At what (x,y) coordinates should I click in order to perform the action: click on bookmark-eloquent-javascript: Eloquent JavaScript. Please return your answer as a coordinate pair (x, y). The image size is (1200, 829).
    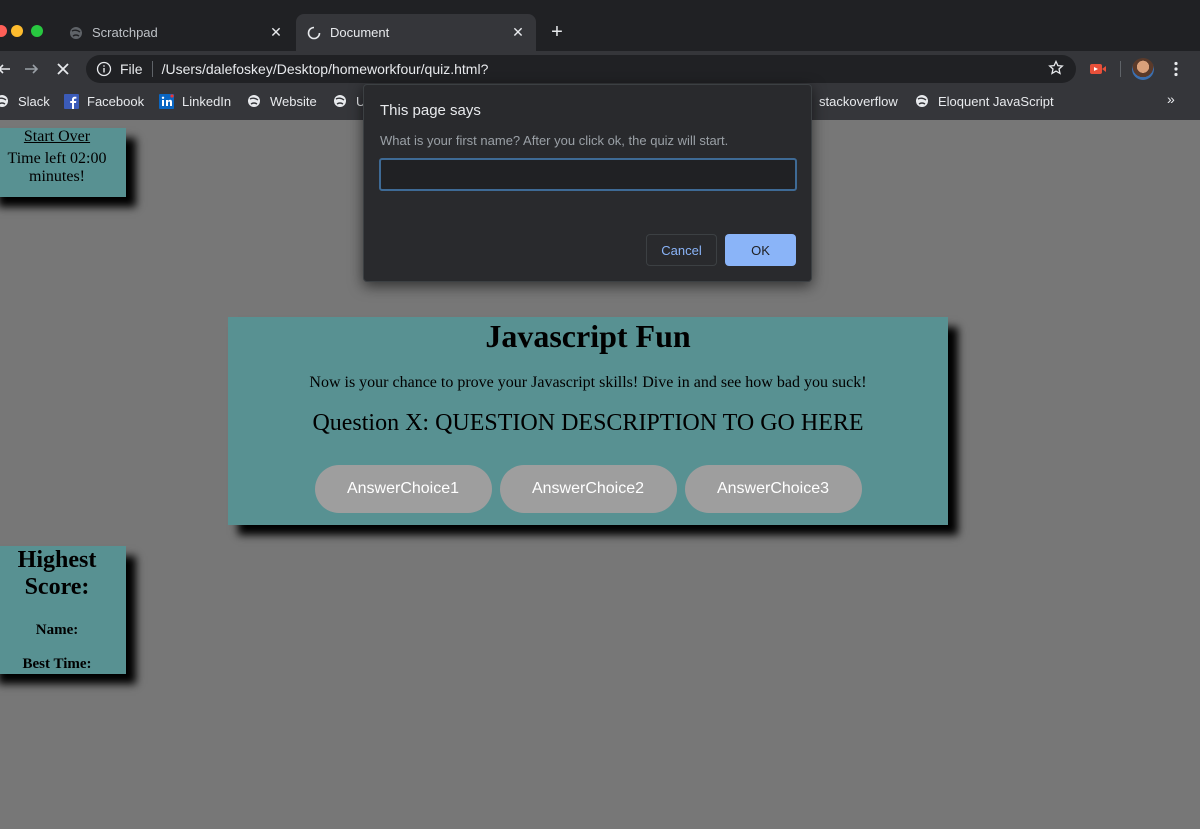
    Looking at the image, I should click on (984, 101).